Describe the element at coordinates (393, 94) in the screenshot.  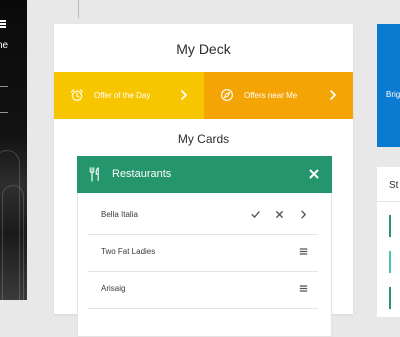
I see `promo-card-text: Brig` at that location.